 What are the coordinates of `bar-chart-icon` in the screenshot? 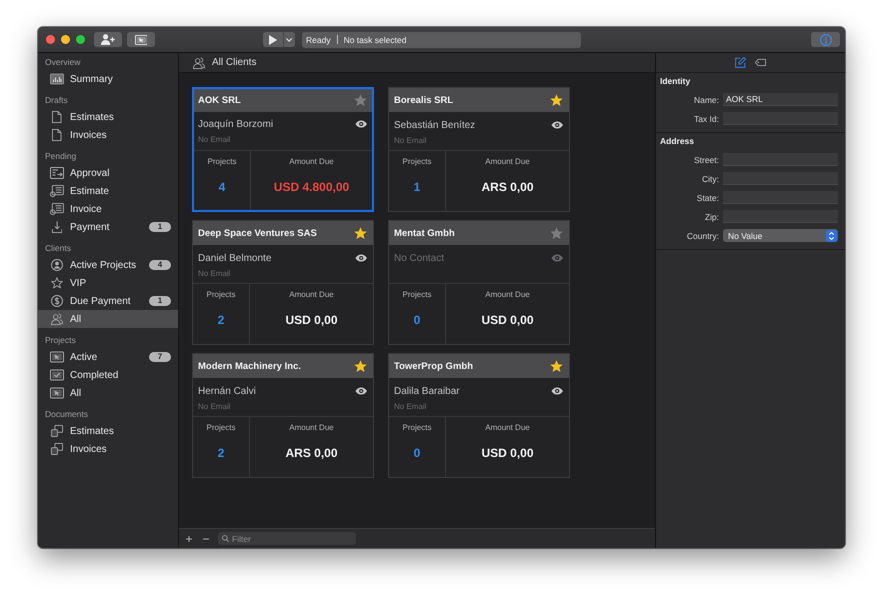 It's located at (57, 79).